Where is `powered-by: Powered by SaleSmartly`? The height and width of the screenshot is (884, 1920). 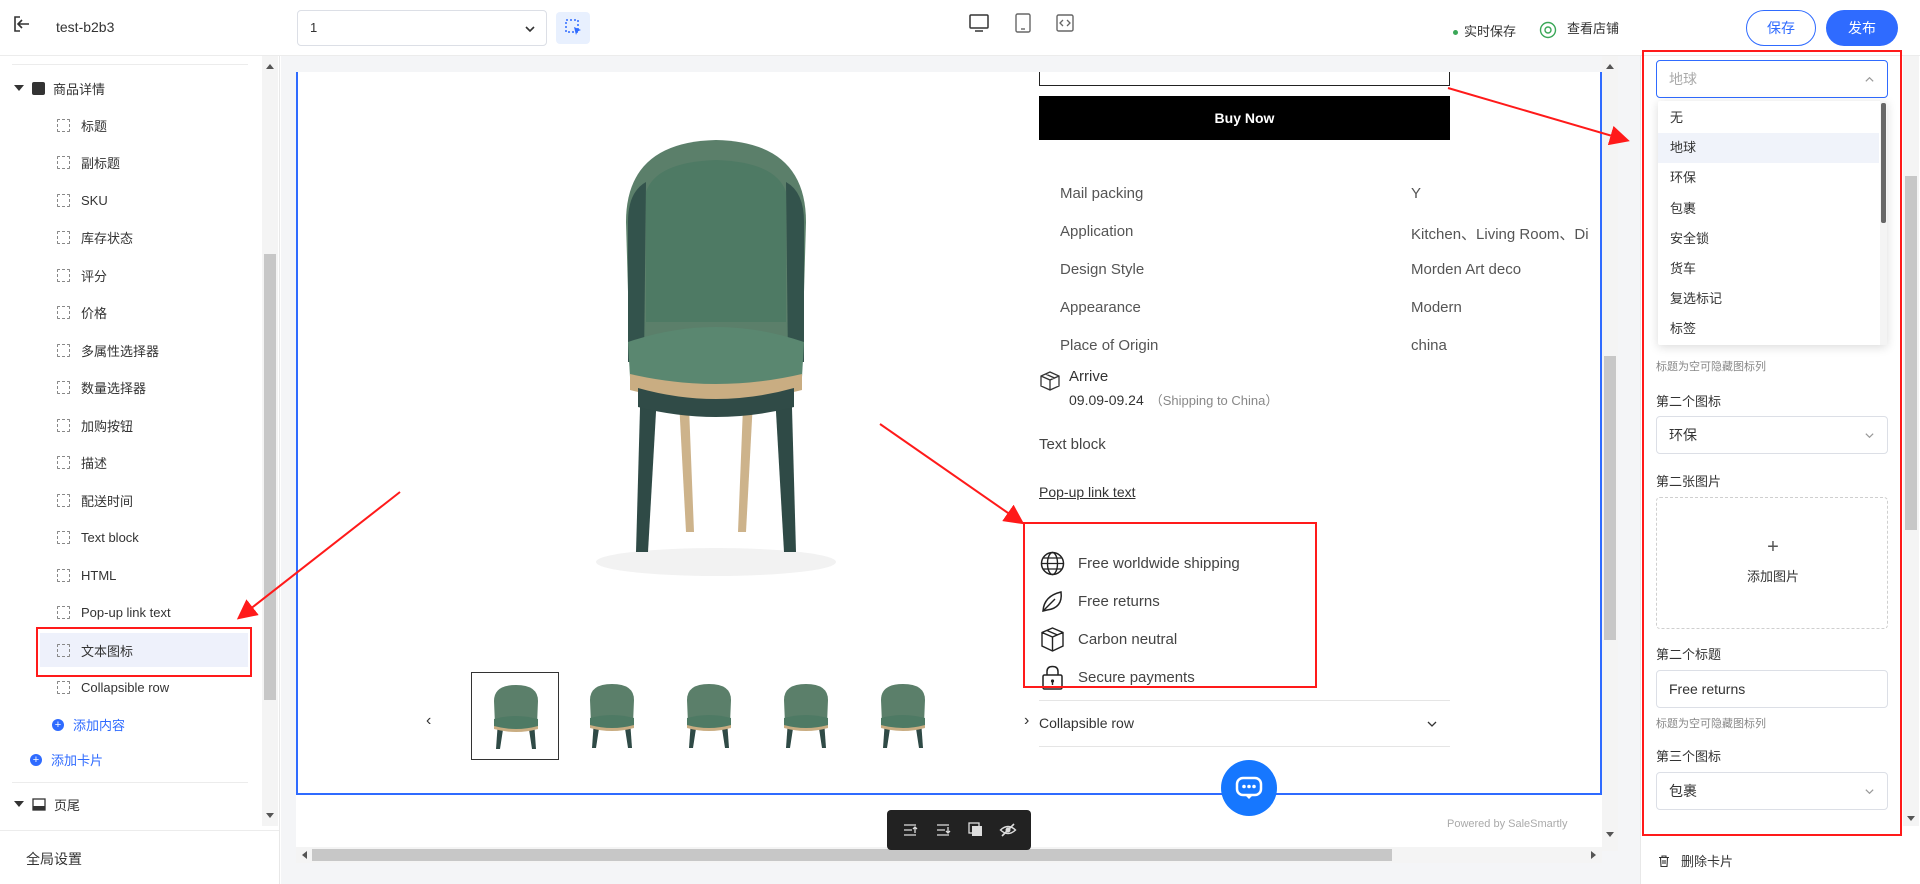 powered-by: Powered by SaleSmartly is located at coordinates (1507, 824).